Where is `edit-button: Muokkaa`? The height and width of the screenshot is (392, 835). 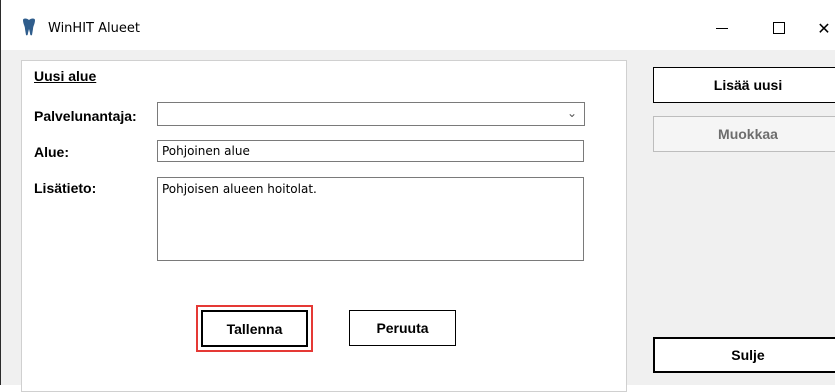
edit-button: Muokkaa is located at coordinates (744, 134).